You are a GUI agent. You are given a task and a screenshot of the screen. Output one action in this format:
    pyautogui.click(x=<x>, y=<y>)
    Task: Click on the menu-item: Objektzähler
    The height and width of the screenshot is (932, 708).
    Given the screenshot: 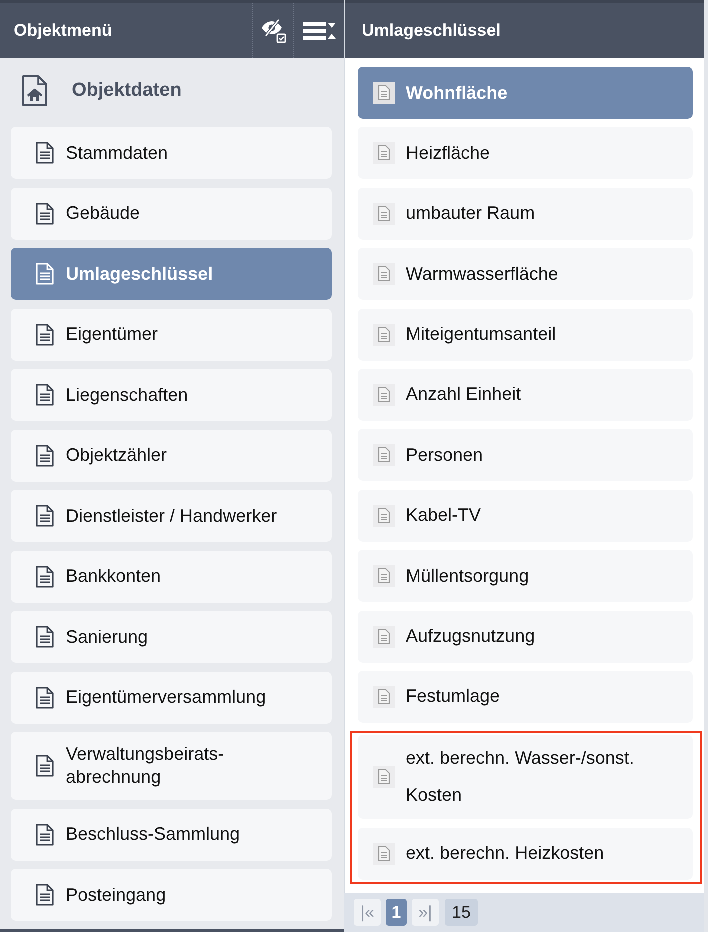 What is the action you would take?
    pyautogui.click(x=171, y=456)
    